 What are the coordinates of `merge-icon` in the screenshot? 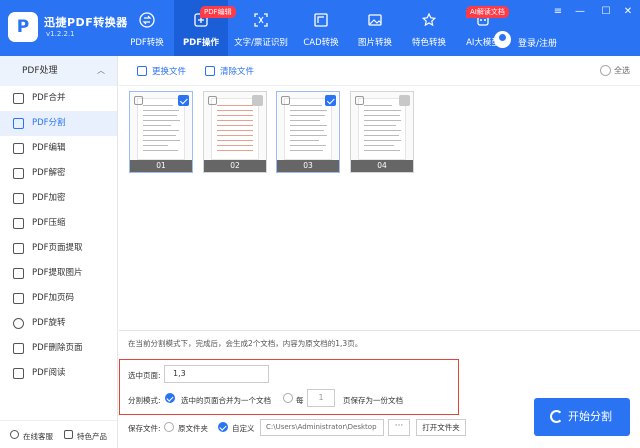 It's located at (18, 98).